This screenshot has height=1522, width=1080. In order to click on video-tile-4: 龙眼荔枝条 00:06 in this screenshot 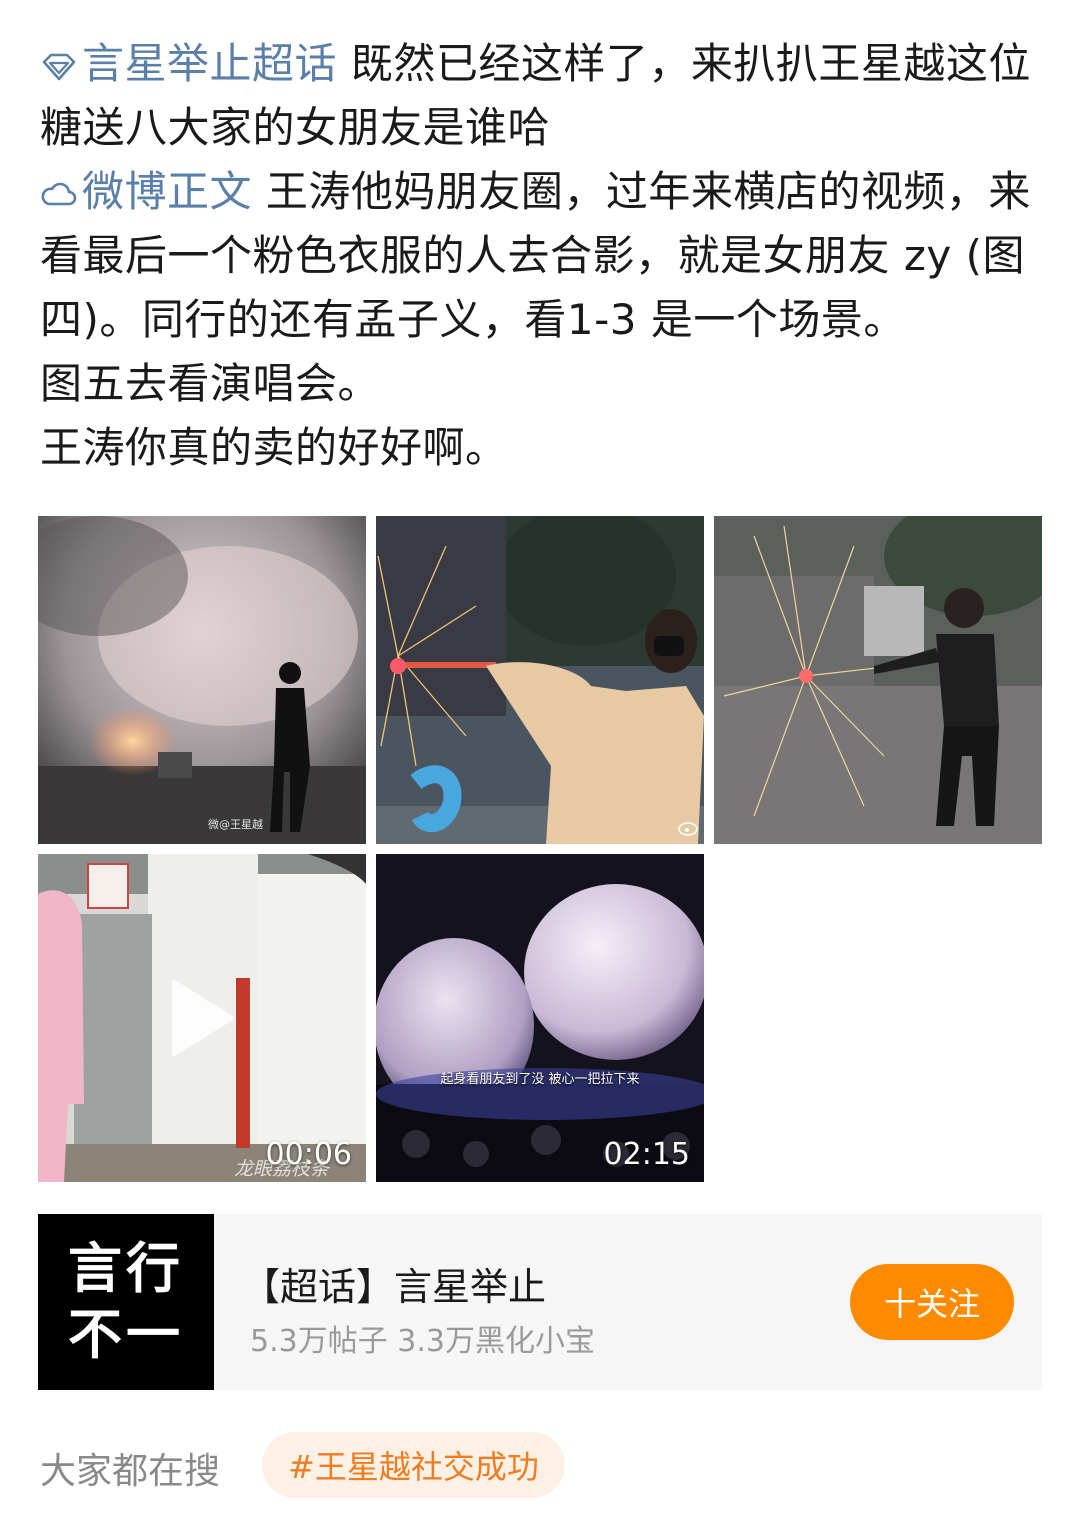, I will do `click(202, 1018)`.